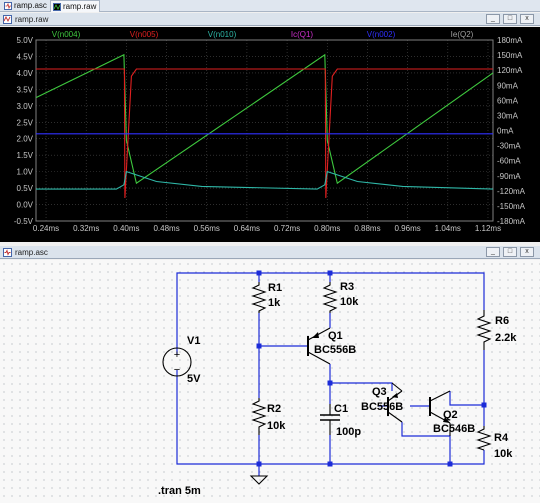 The width and height of the screenshot is (540, 503). I want to click on y-right-tick-label: -90mA, so click(509, 176).